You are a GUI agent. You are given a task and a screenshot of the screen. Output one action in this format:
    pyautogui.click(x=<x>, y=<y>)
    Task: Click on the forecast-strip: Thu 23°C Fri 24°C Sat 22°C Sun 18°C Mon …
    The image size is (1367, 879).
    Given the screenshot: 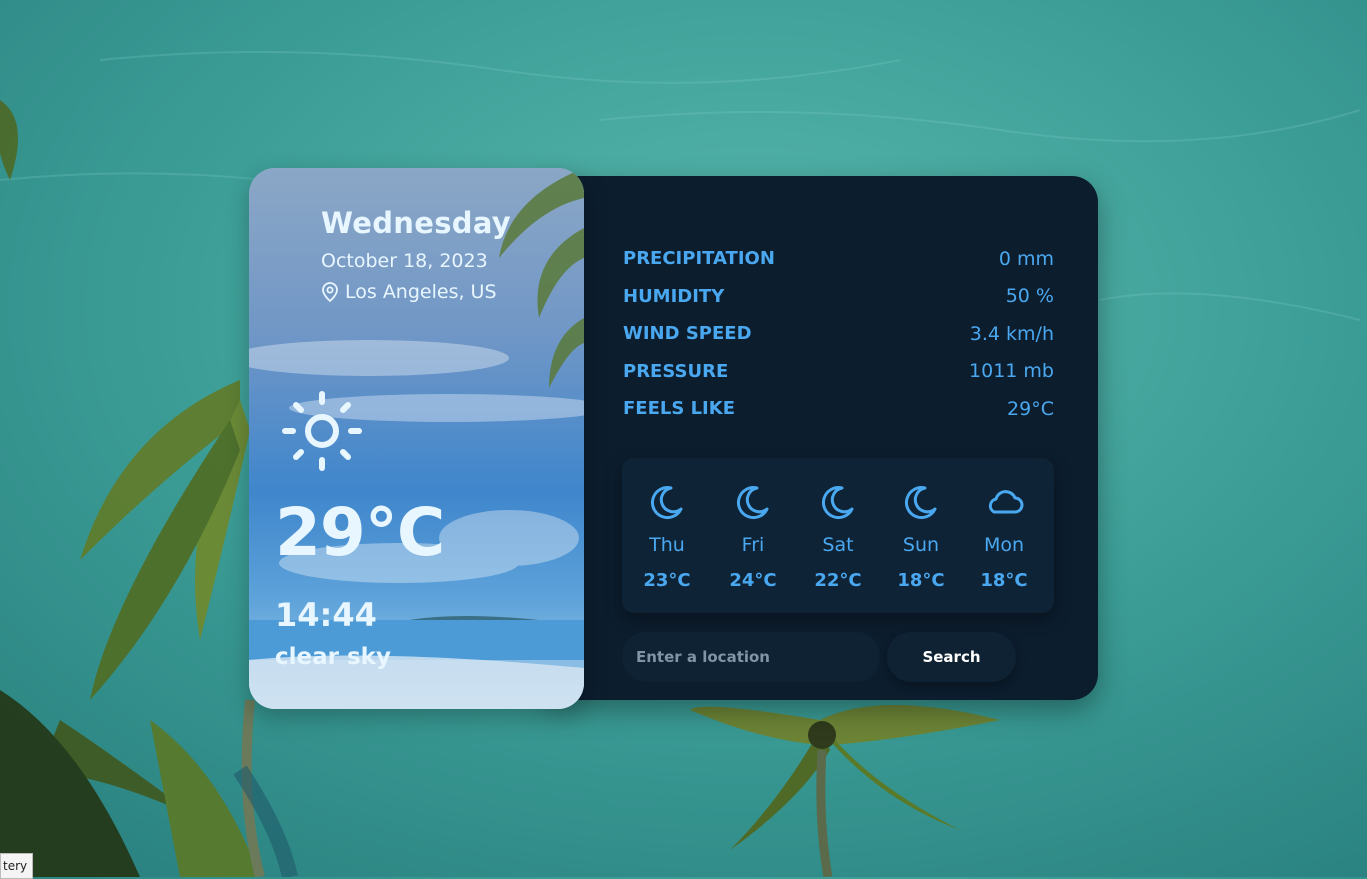 What is the action you would take?
    pyautogui.click(x=838, y=535)
    